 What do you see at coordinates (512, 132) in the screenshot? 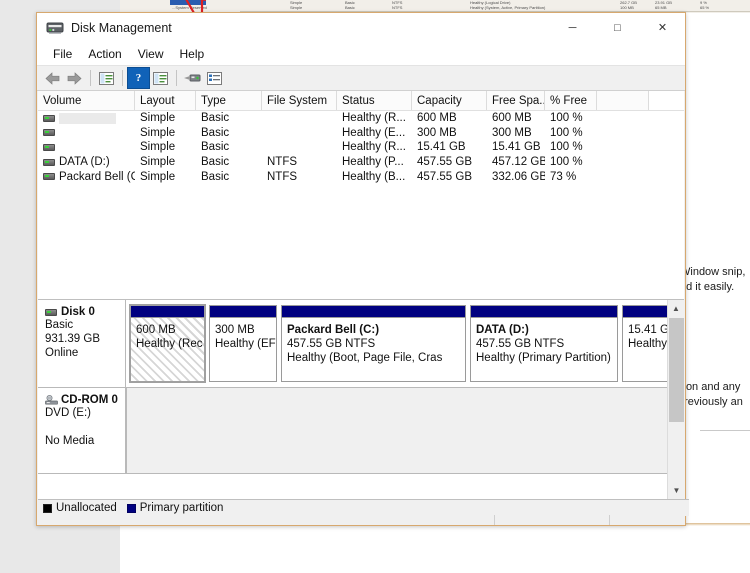
I see `cell-free-space: 300 MB` at bounding box center [512, 132].